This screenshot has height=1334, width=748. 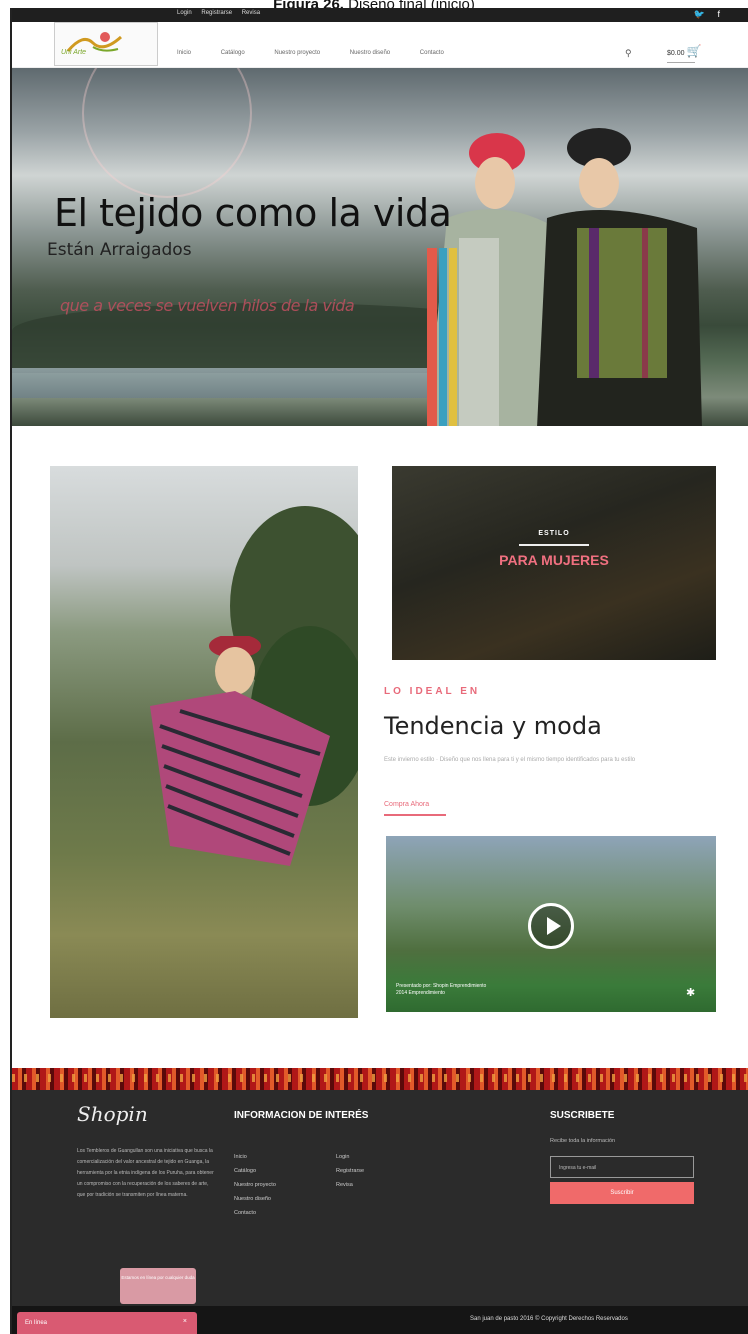 What do you see at coordinates (207, 305) in the screenshot?
I see `hero-tagline: que a veces se vuelven hilos de la vida` at bounding box center [207, 305].